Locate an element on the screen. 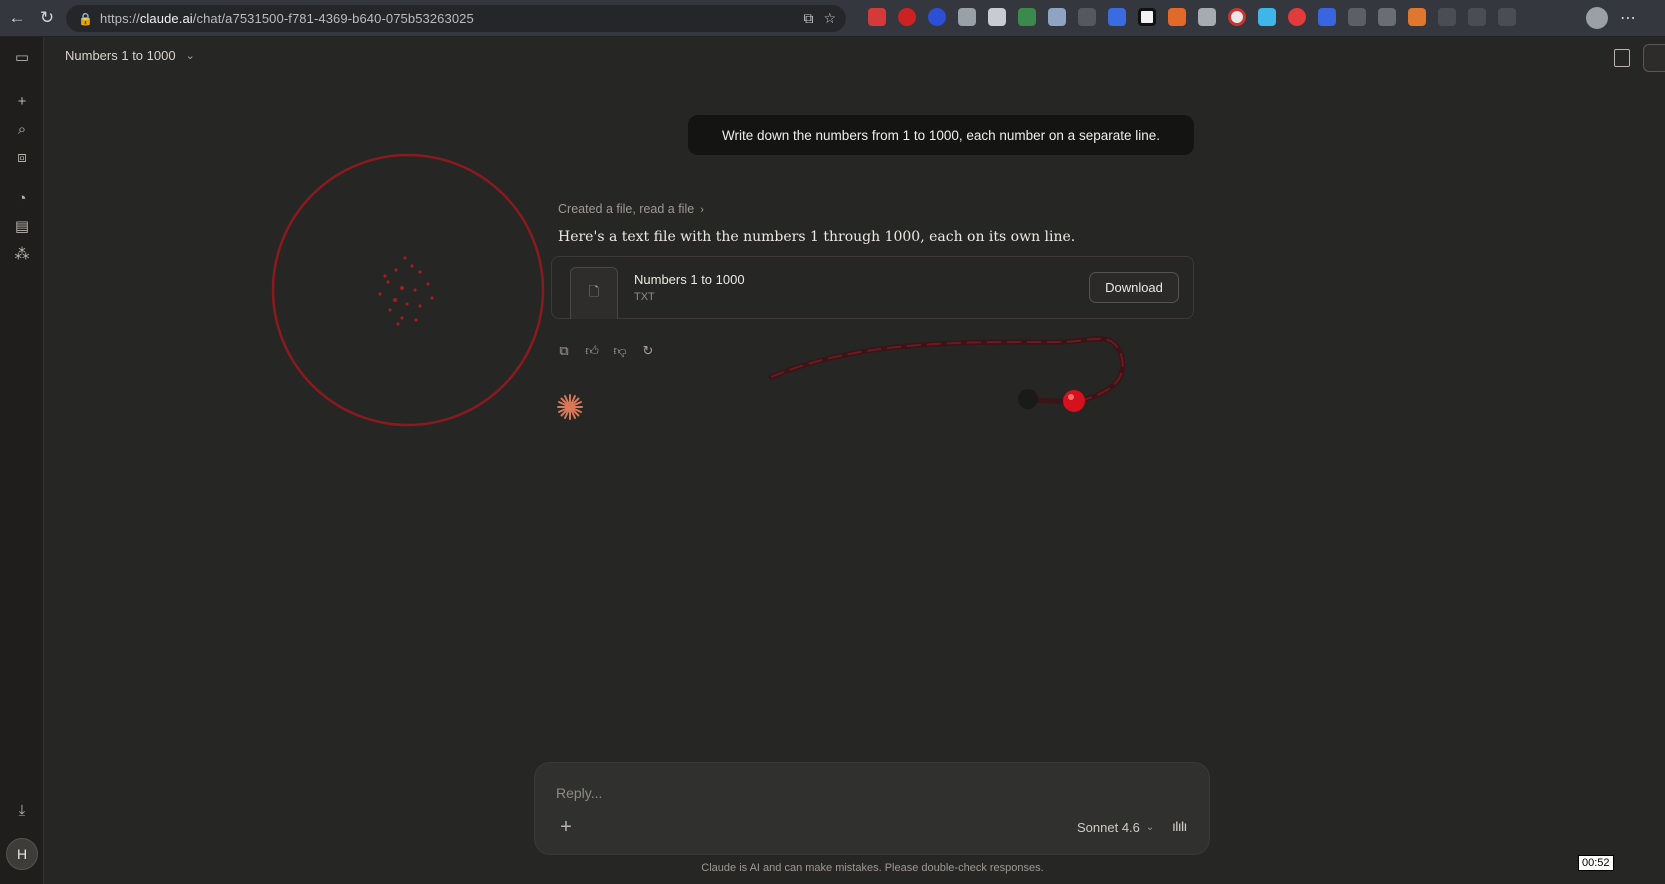  favorites-icon is located at coordinates (1477, 17).